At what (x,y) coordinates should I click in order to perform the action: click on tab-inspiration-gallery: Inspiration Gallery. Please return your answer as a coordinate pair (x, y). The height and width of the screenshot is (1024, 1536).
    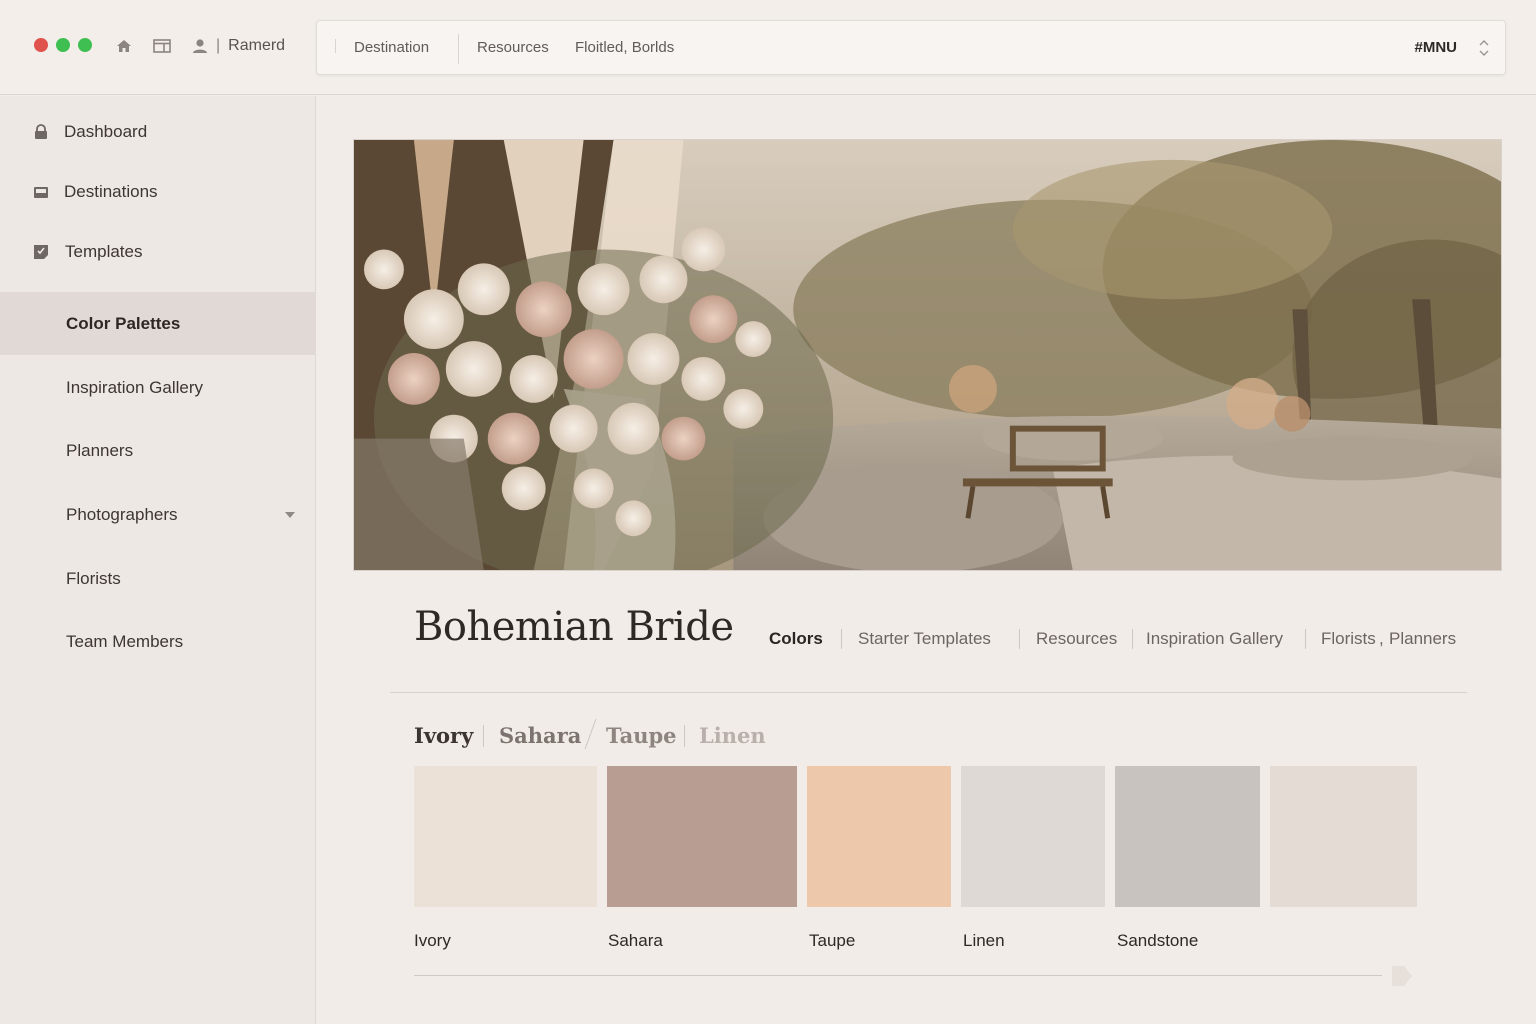
    Looking at the image, I should click on (1214, 639).